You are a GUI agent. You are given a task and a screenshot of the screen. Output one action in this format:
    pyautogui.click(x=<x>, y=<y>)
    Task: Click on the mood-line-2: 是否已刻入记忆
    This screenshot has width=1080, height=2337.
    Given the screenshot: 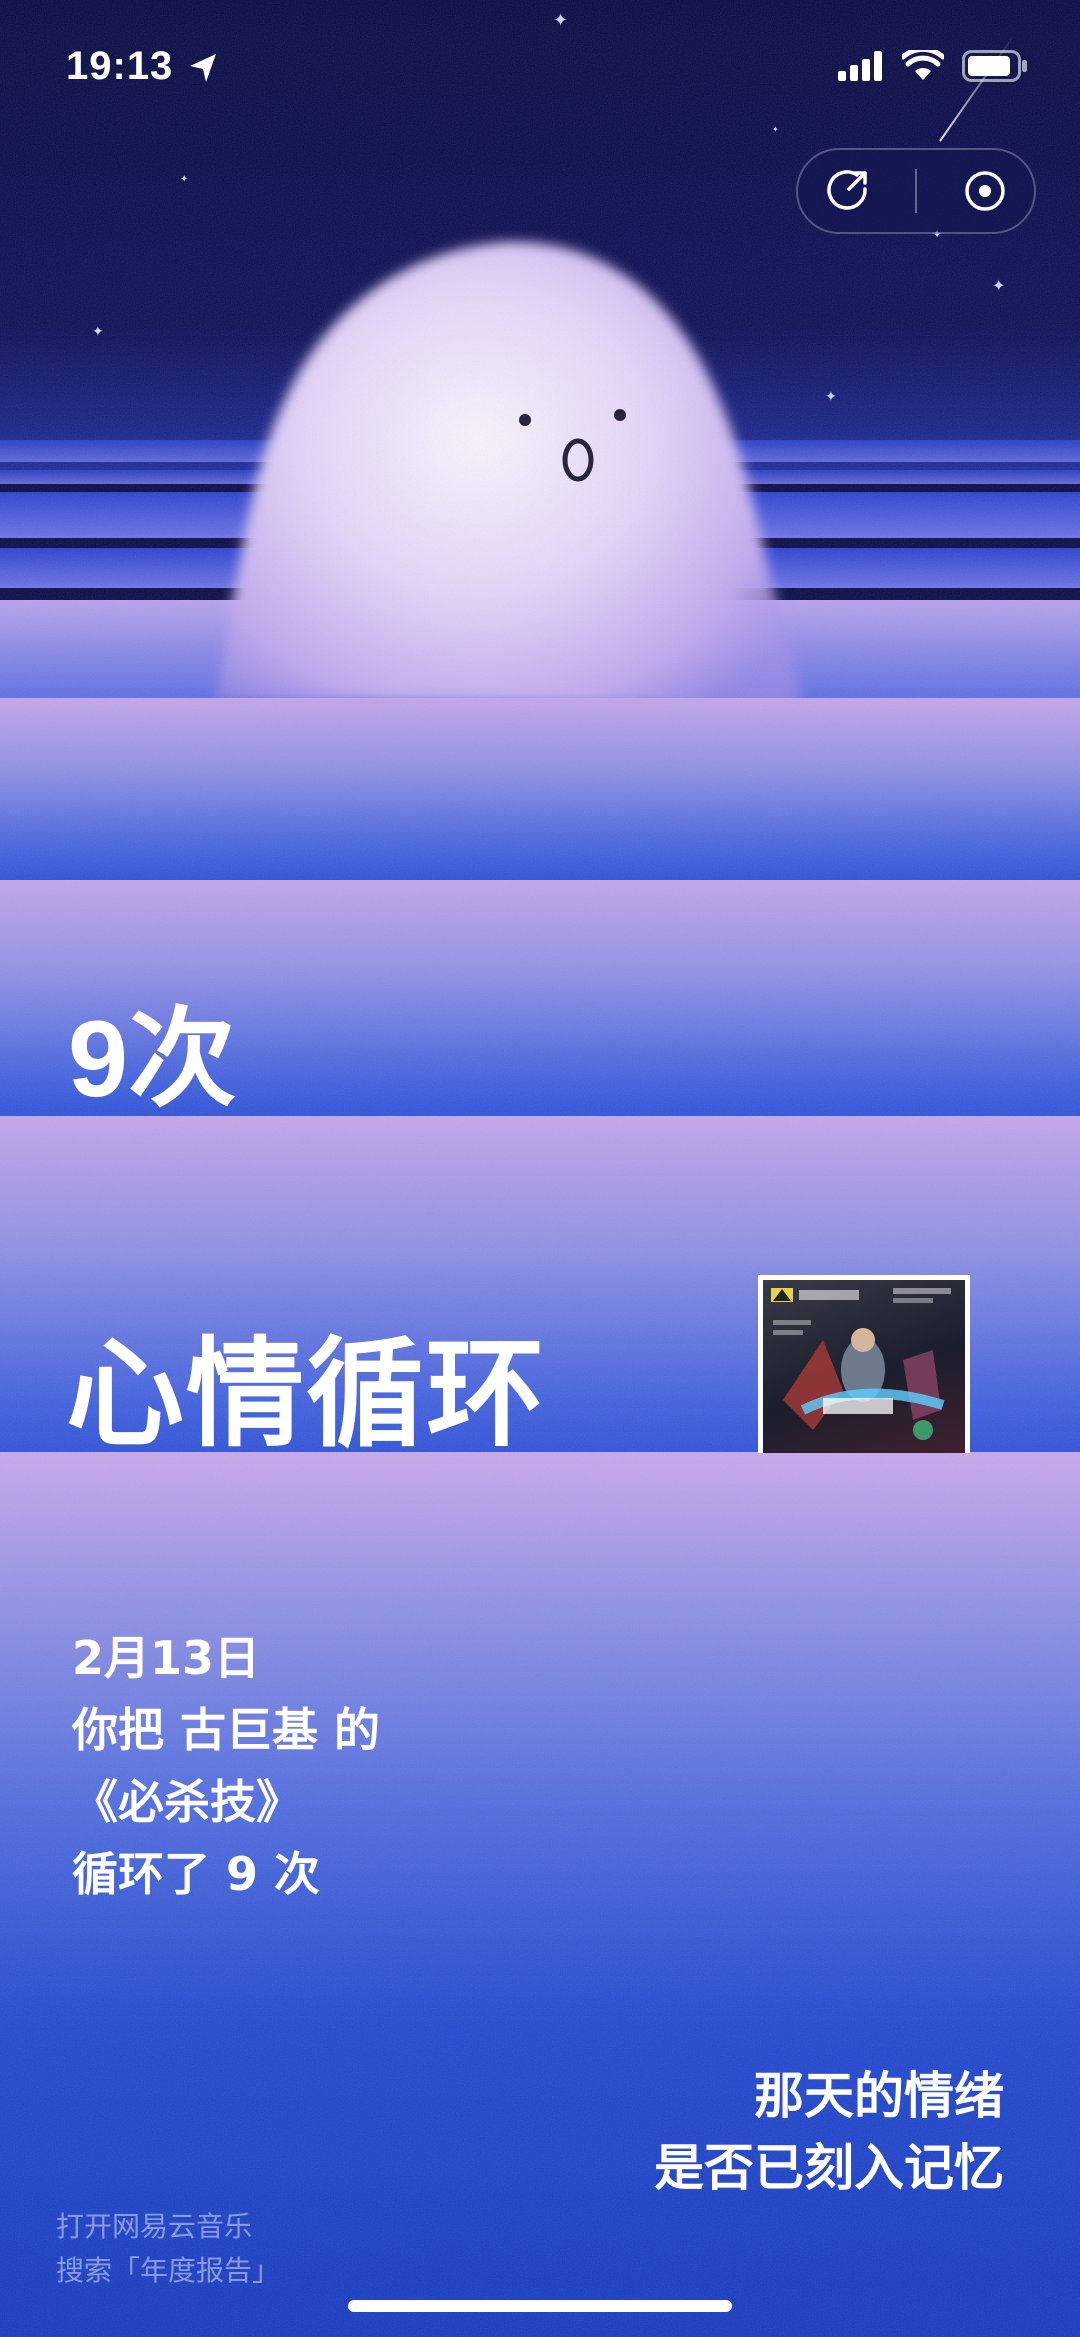 What is the action you would take?
    pyautogui.click(x=829, y=2168)
    